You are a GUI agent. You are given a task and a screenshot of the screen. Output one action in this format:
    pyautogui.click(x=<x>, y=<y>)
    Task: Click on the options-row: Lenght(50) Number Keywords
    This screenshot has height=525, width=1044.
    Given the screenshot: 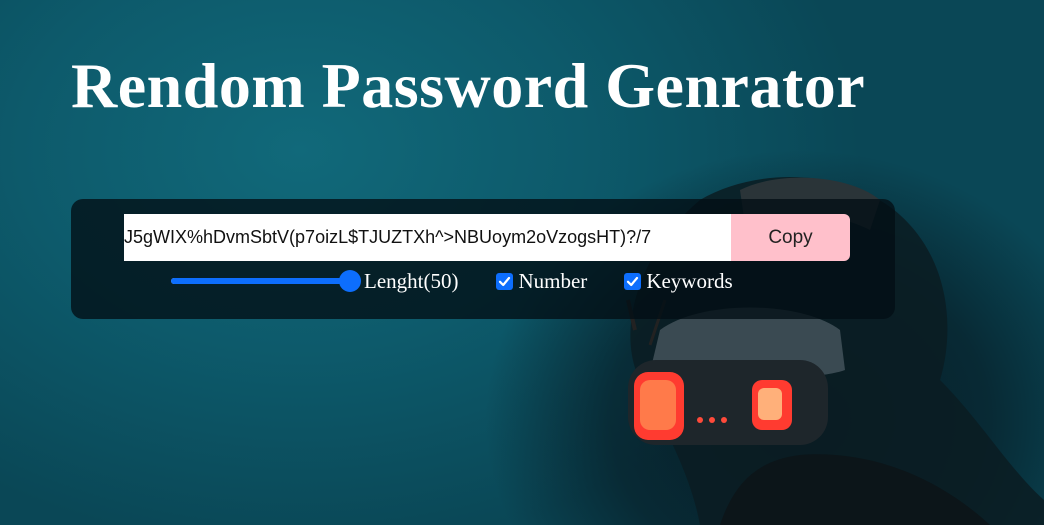 What is the action you would take?
    pyautogui.click(x=451, y=281)
    